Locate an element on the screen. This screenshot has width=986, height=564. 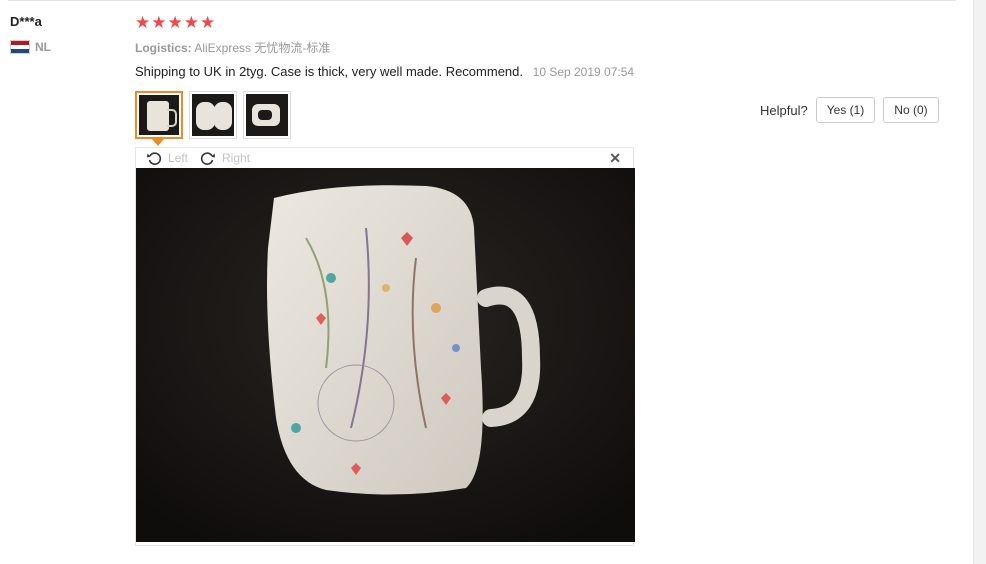
top-divider is located at coordinates (482, 0).